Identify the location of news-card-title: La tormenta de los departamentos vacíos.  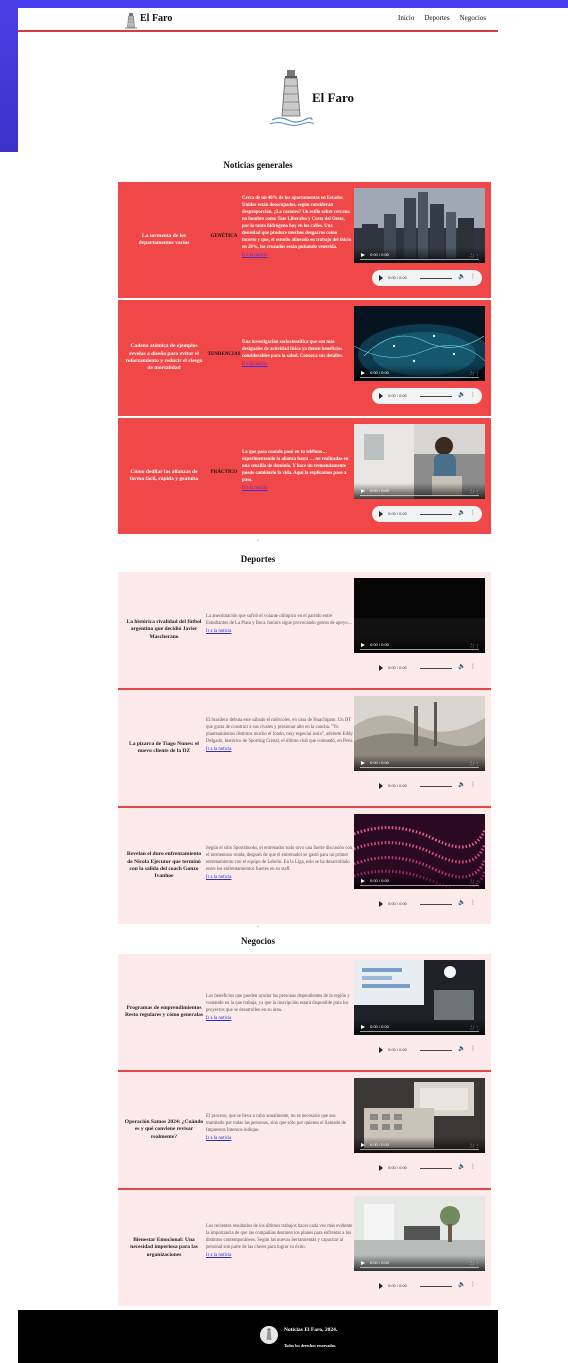
(164, 240).